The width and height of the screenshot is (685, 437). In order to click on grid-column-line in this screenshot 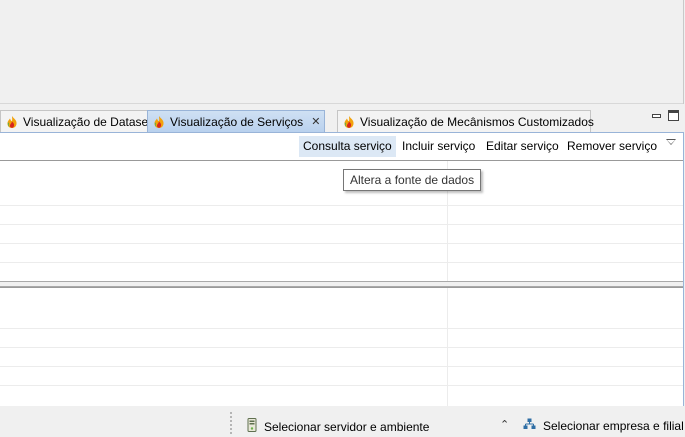, I will do `click(447, 347)`.